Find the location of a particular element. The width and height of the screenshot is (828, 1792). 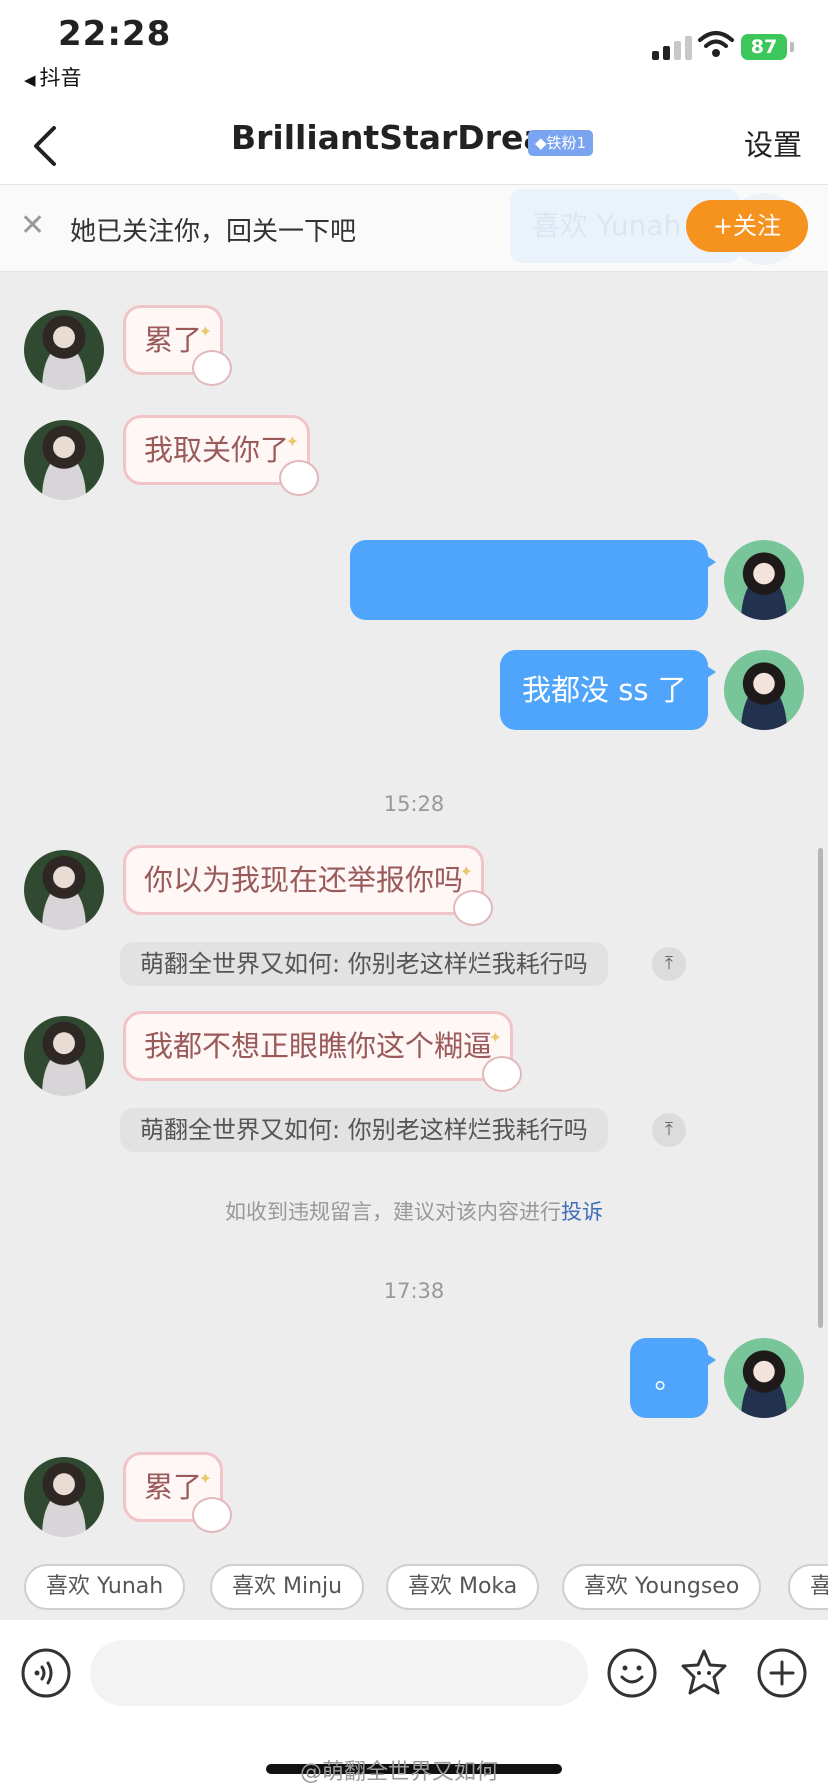

back-to-app-link: ◀ 抖音 is located at coordinates (53, 77).